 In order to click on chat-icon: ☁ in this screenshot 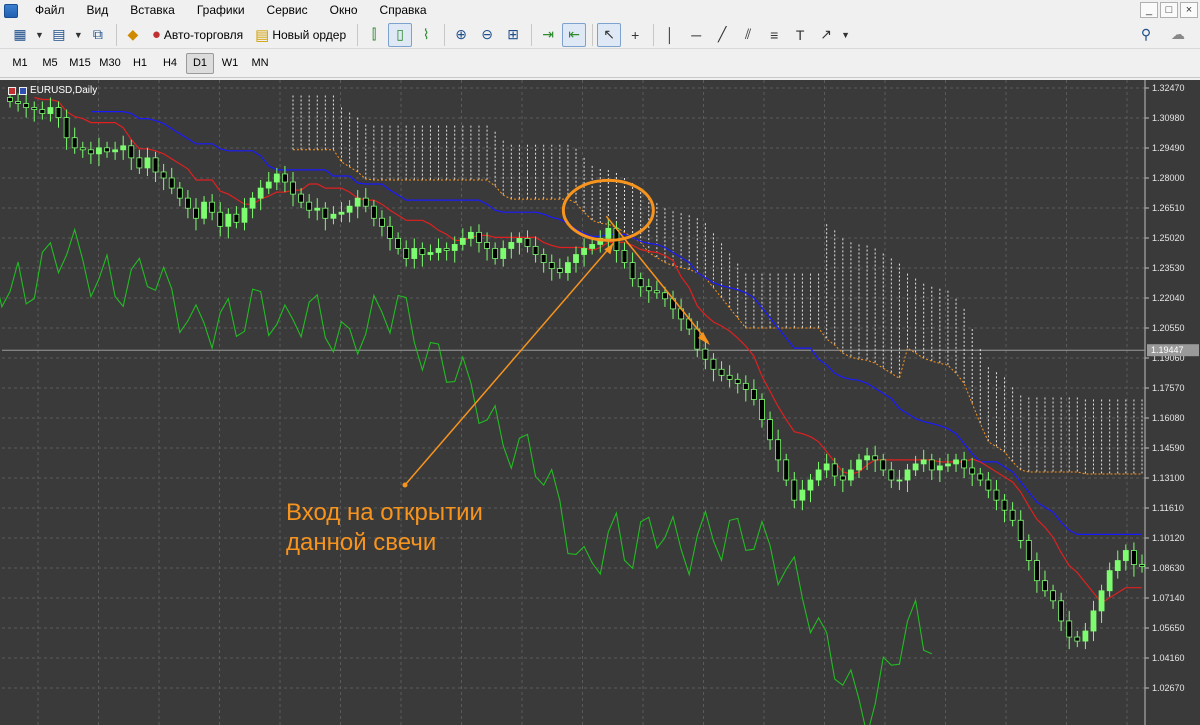, I will do `click(1178, 35)`.